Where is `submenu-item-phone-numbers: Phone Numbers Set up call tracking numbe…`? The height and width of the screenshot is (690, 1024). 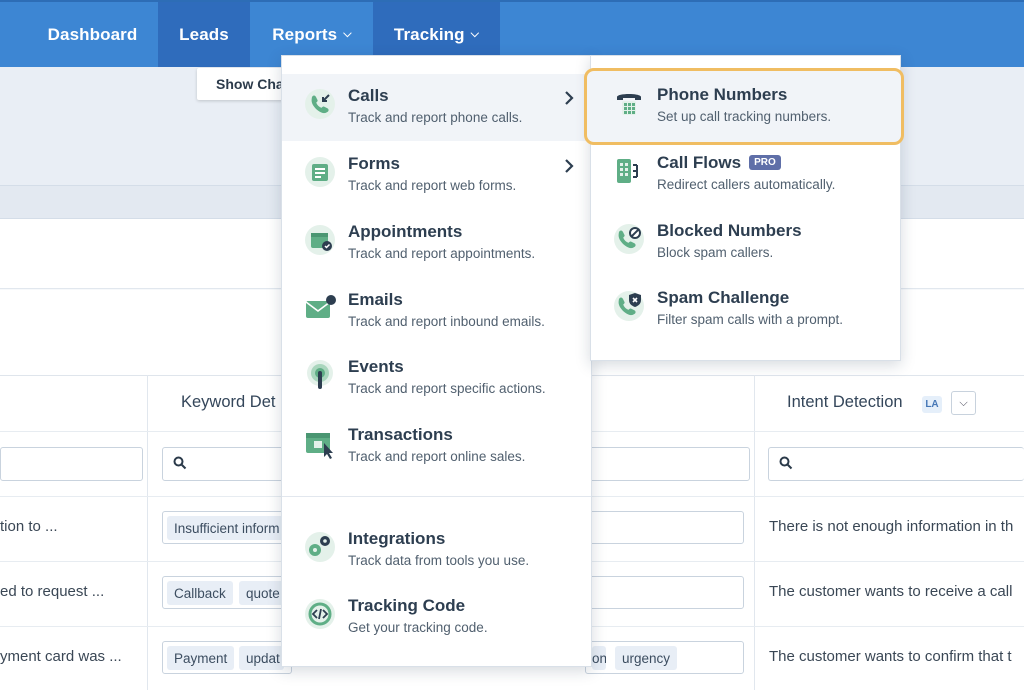 submenu-item-phone-numbers: Phone Numbers Set up call tracking numbe… is located at coordinates (745, 106).